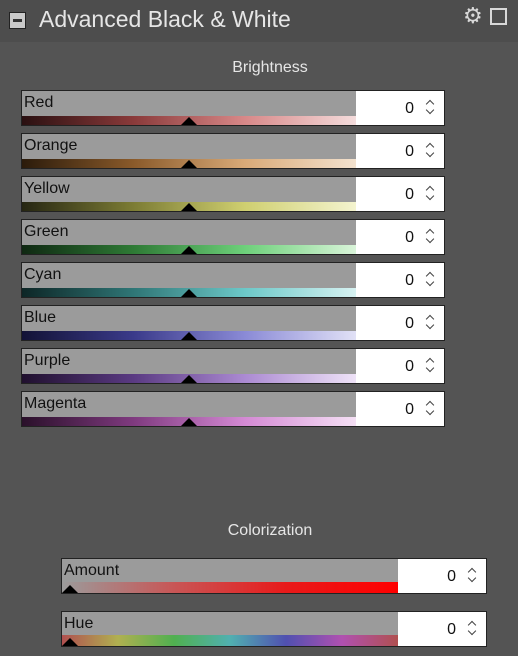  What do you see at coordinates (47, 360) in the screenshot?
I see `slider-label: Purple` at bounding box center [47, 360].